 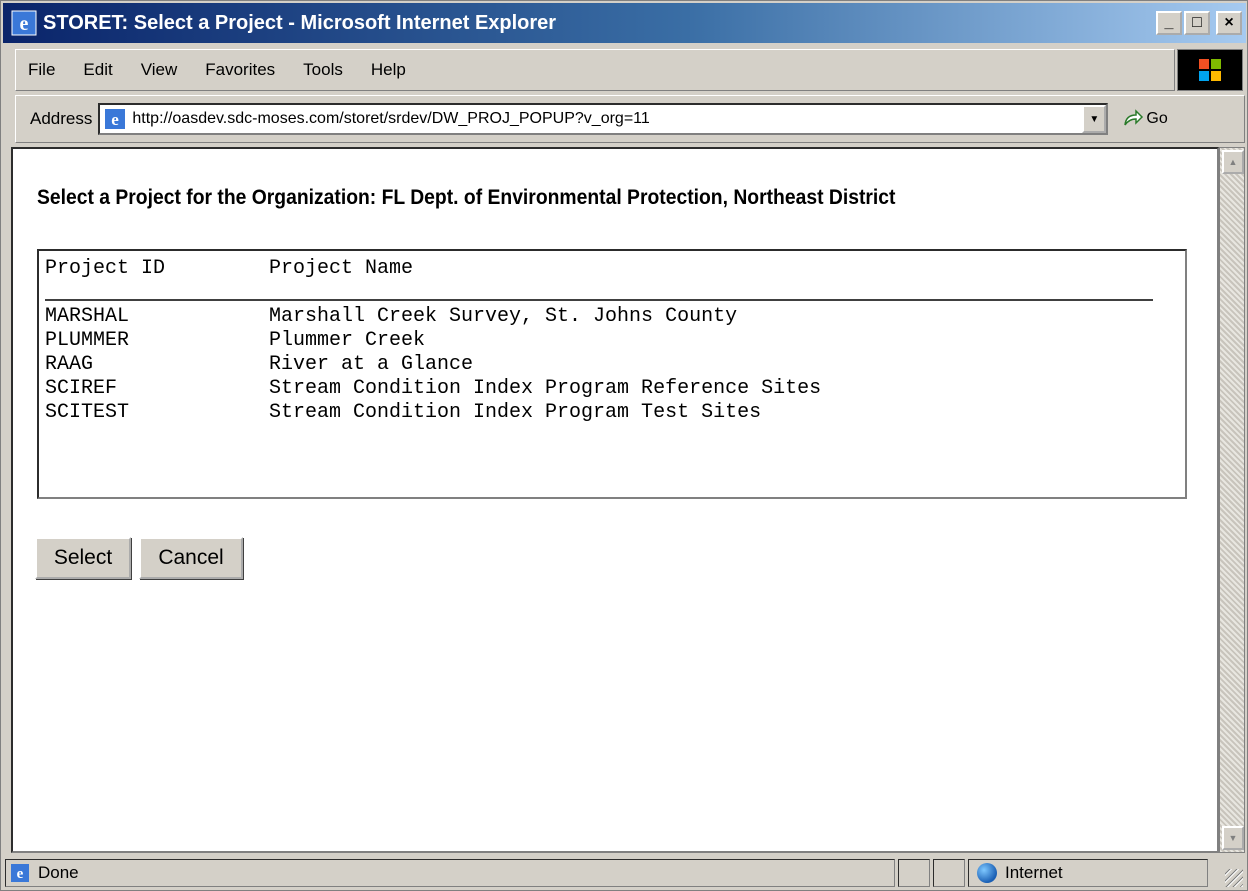 I want to click on status-bar: e Done Internet, so click(x=625, y=873).